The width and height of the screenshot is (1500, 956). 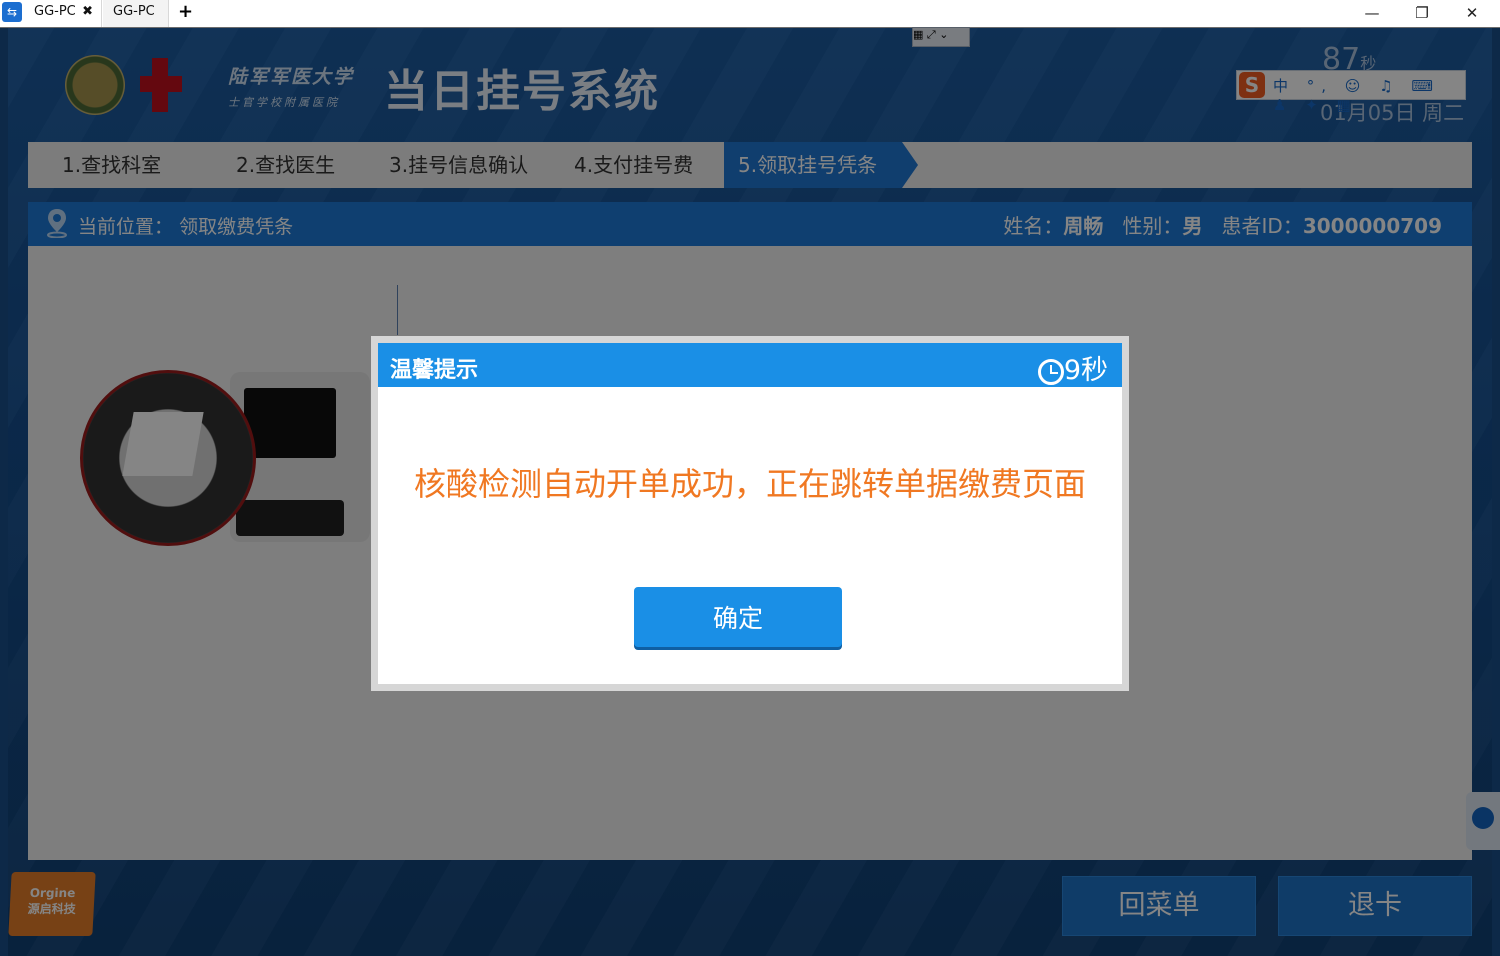 What do you see at coordinates (12, 12) in the screenshot?
I see `remote-app-icon: ⇆` at bounding box center [12, 12].